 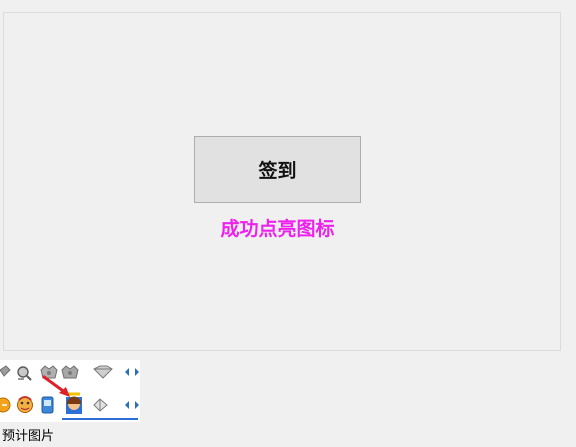 I want to click on red-arrow-icon, so click(x=56, y=386).